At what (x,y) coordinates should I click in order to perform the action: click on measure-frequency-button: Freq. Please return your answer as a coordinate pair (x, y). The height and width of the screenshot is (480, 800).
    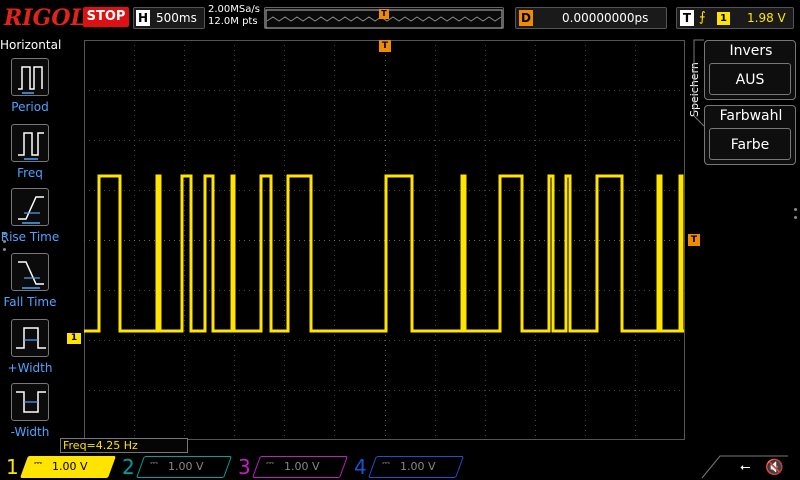
    Looking at the image, I should click on (30, 154).